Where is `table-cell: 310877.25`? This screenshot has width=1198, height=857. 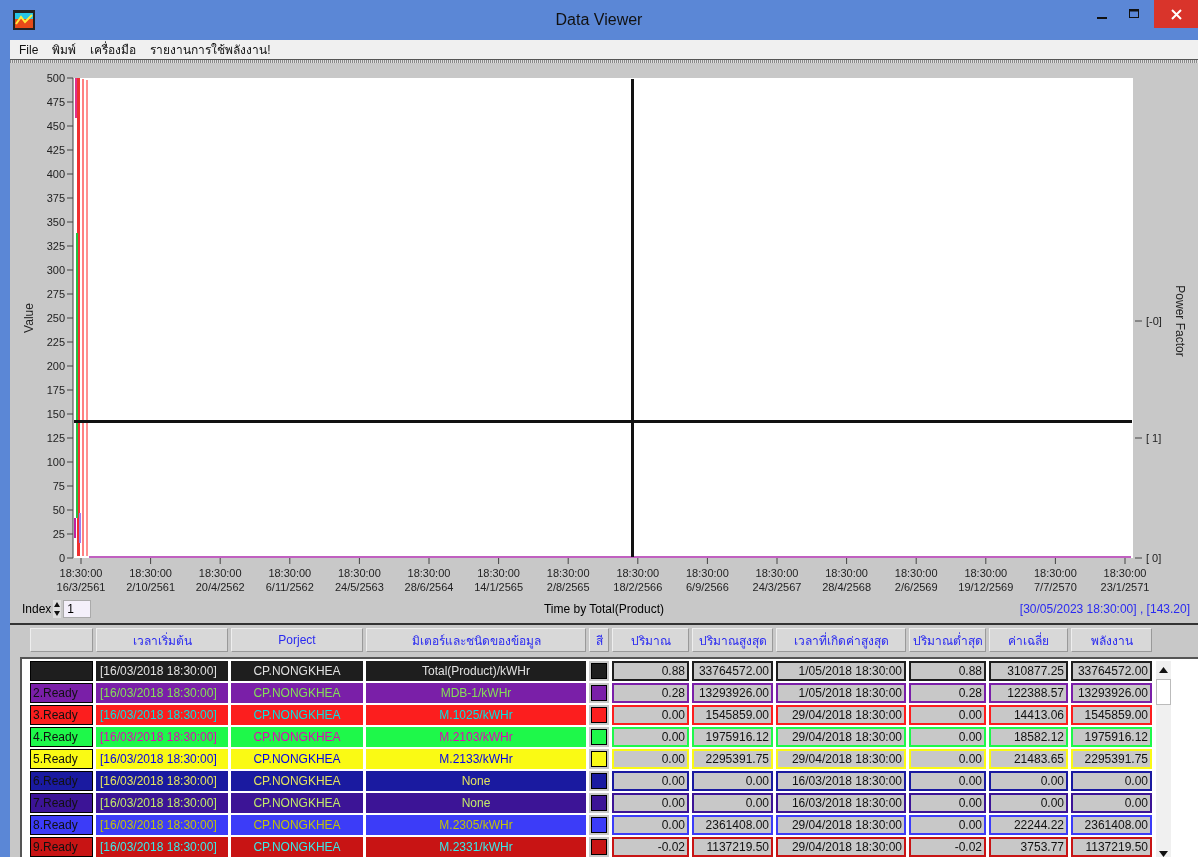
table-cell: 310877.25 is located at coordinates (1028, 671).